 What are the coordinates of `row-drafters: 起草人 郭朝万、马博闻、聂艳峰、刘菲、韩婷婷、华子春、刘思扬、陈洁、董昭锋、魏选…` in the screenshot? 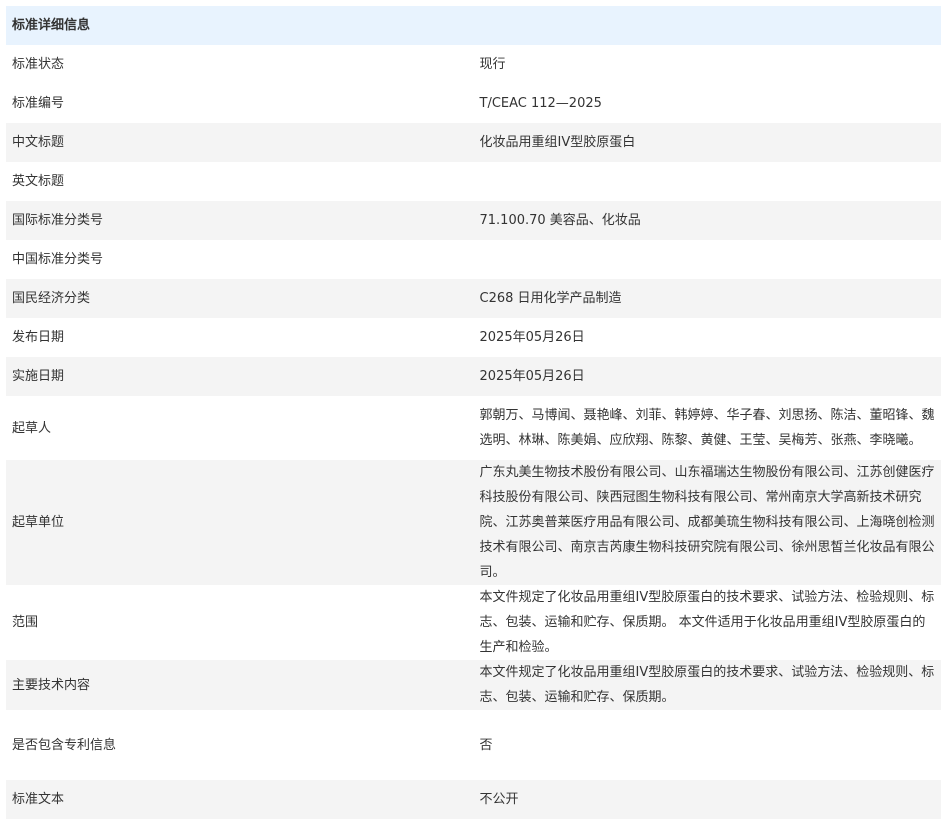 It's located at (473, 428).